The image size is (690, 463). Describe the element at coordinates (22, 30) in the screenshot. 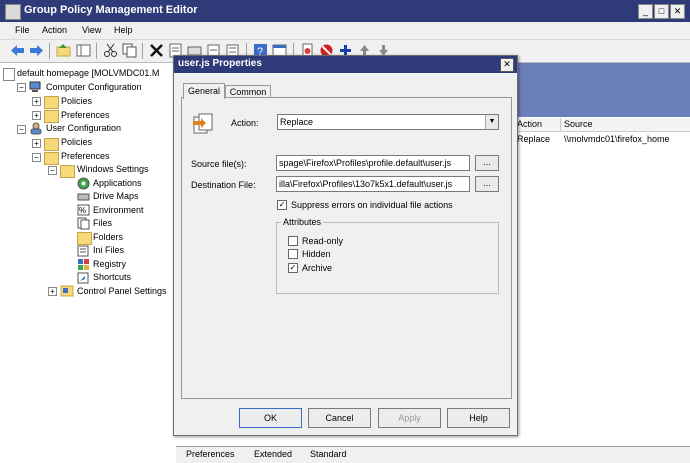

I see `menu-file: File` at that location.